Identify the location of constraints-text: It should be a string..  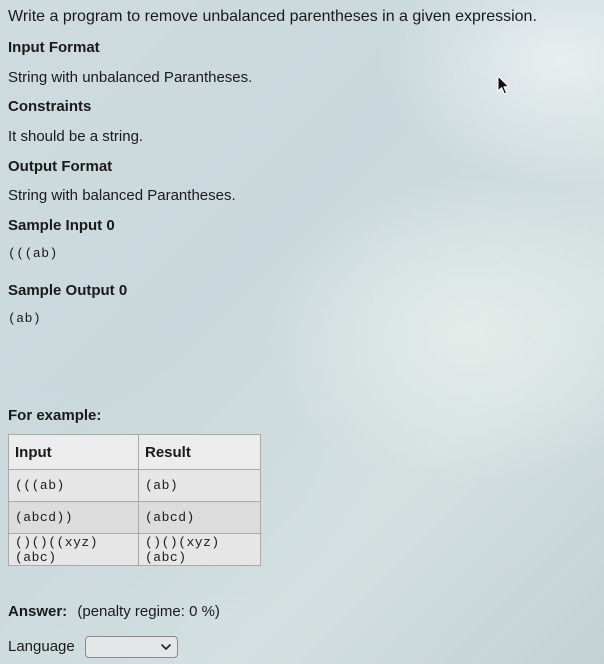
(76, 136).